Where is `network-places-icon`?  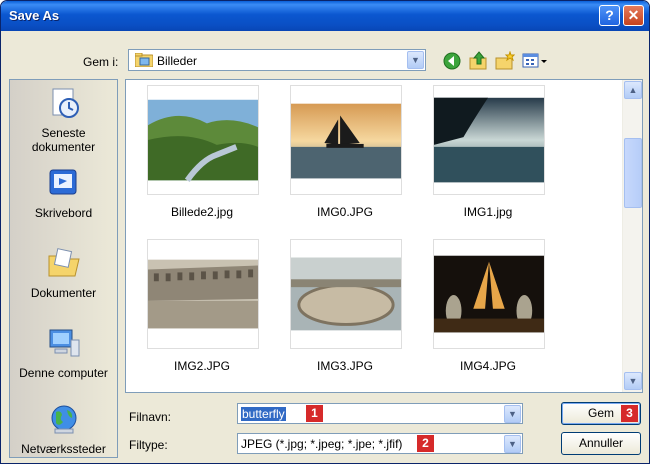 network-places-icon is located at coordinates (63, 419).